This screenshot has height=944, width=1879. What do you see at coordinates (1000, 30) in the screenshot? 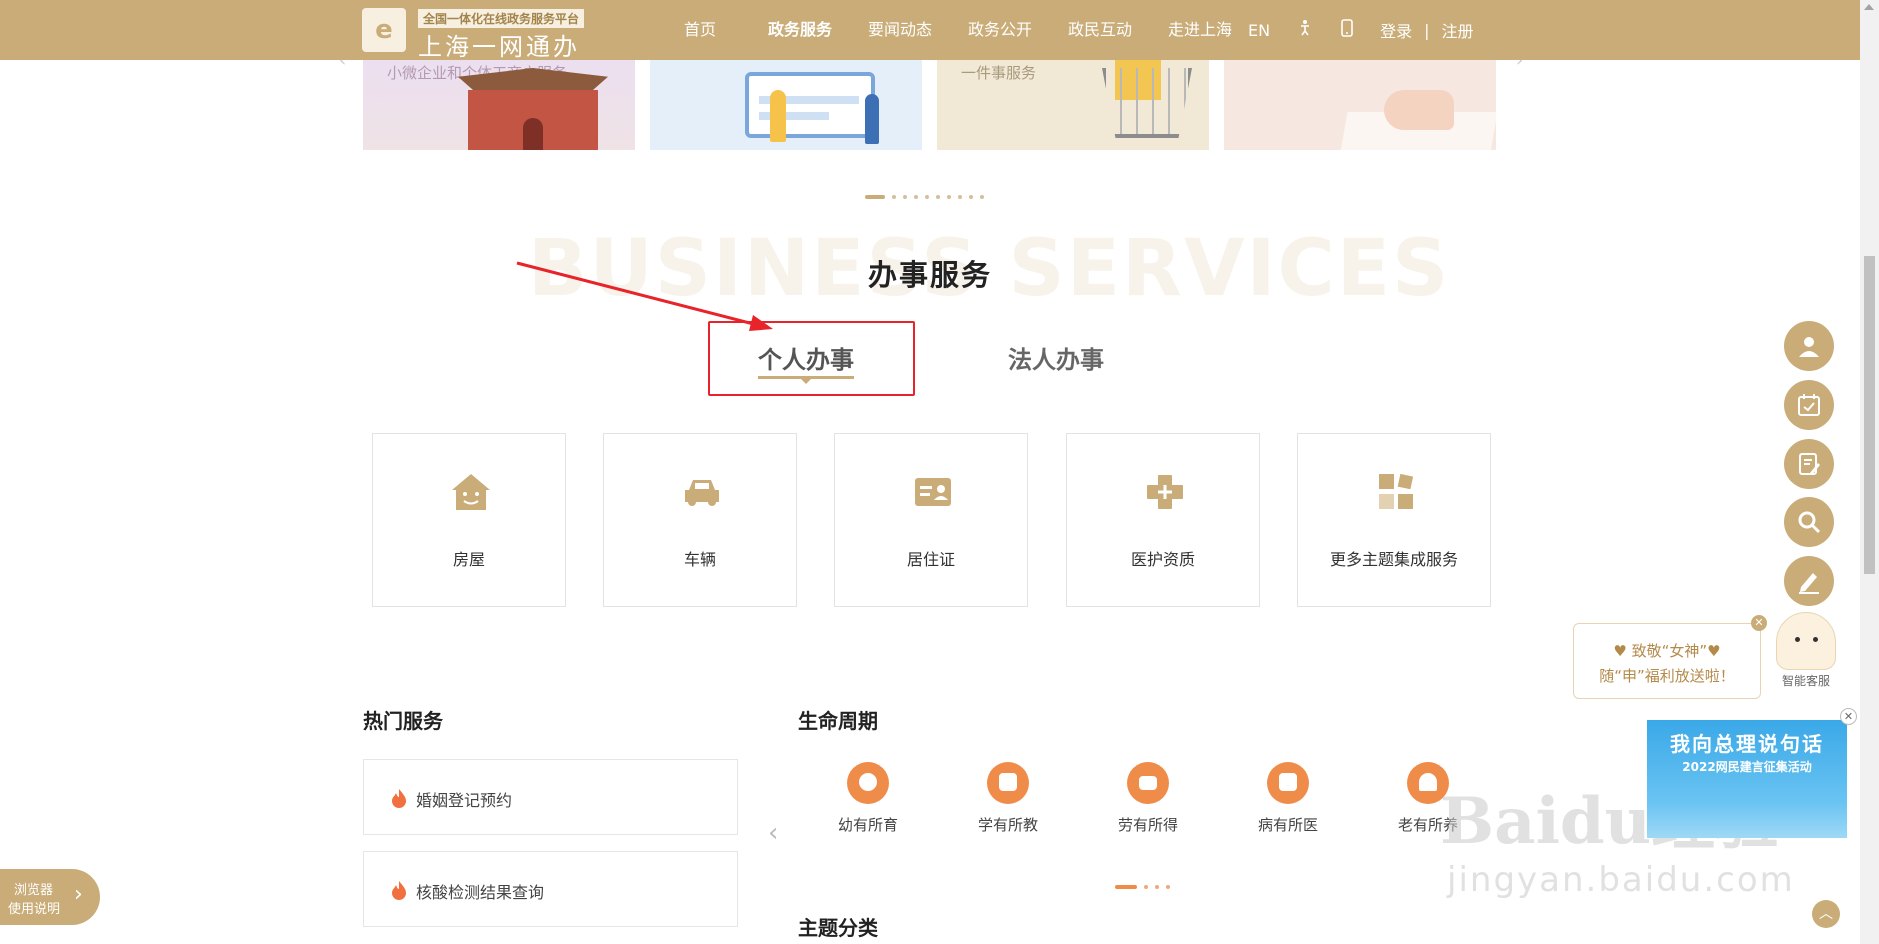
I see `nav-gov-disclosure: 政务公开` at bounding box center [1000, 30].